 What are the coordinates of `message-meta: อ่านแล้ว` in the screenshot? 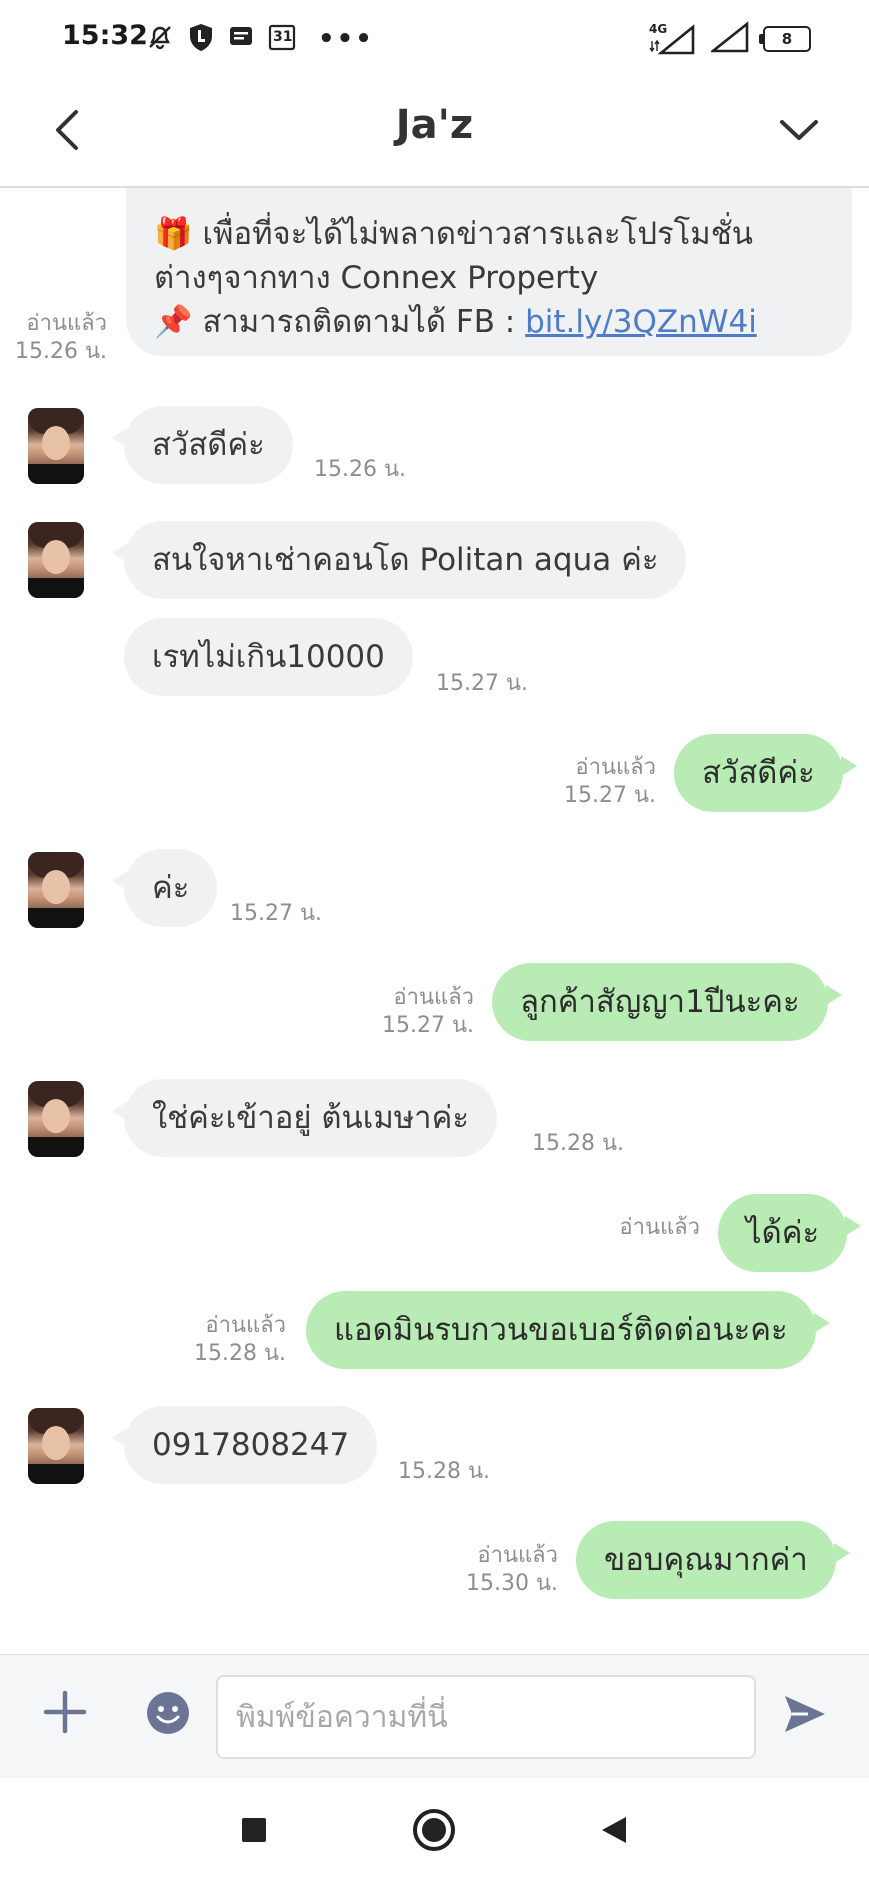 It's located at (630, 1228).